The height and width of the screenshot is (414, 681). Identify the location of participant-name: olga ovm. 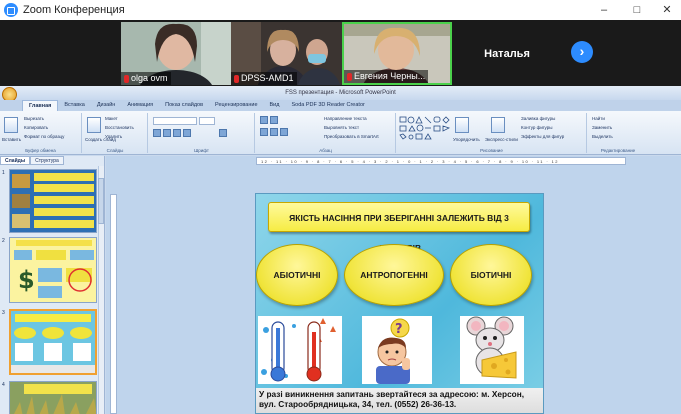
(146, 78).